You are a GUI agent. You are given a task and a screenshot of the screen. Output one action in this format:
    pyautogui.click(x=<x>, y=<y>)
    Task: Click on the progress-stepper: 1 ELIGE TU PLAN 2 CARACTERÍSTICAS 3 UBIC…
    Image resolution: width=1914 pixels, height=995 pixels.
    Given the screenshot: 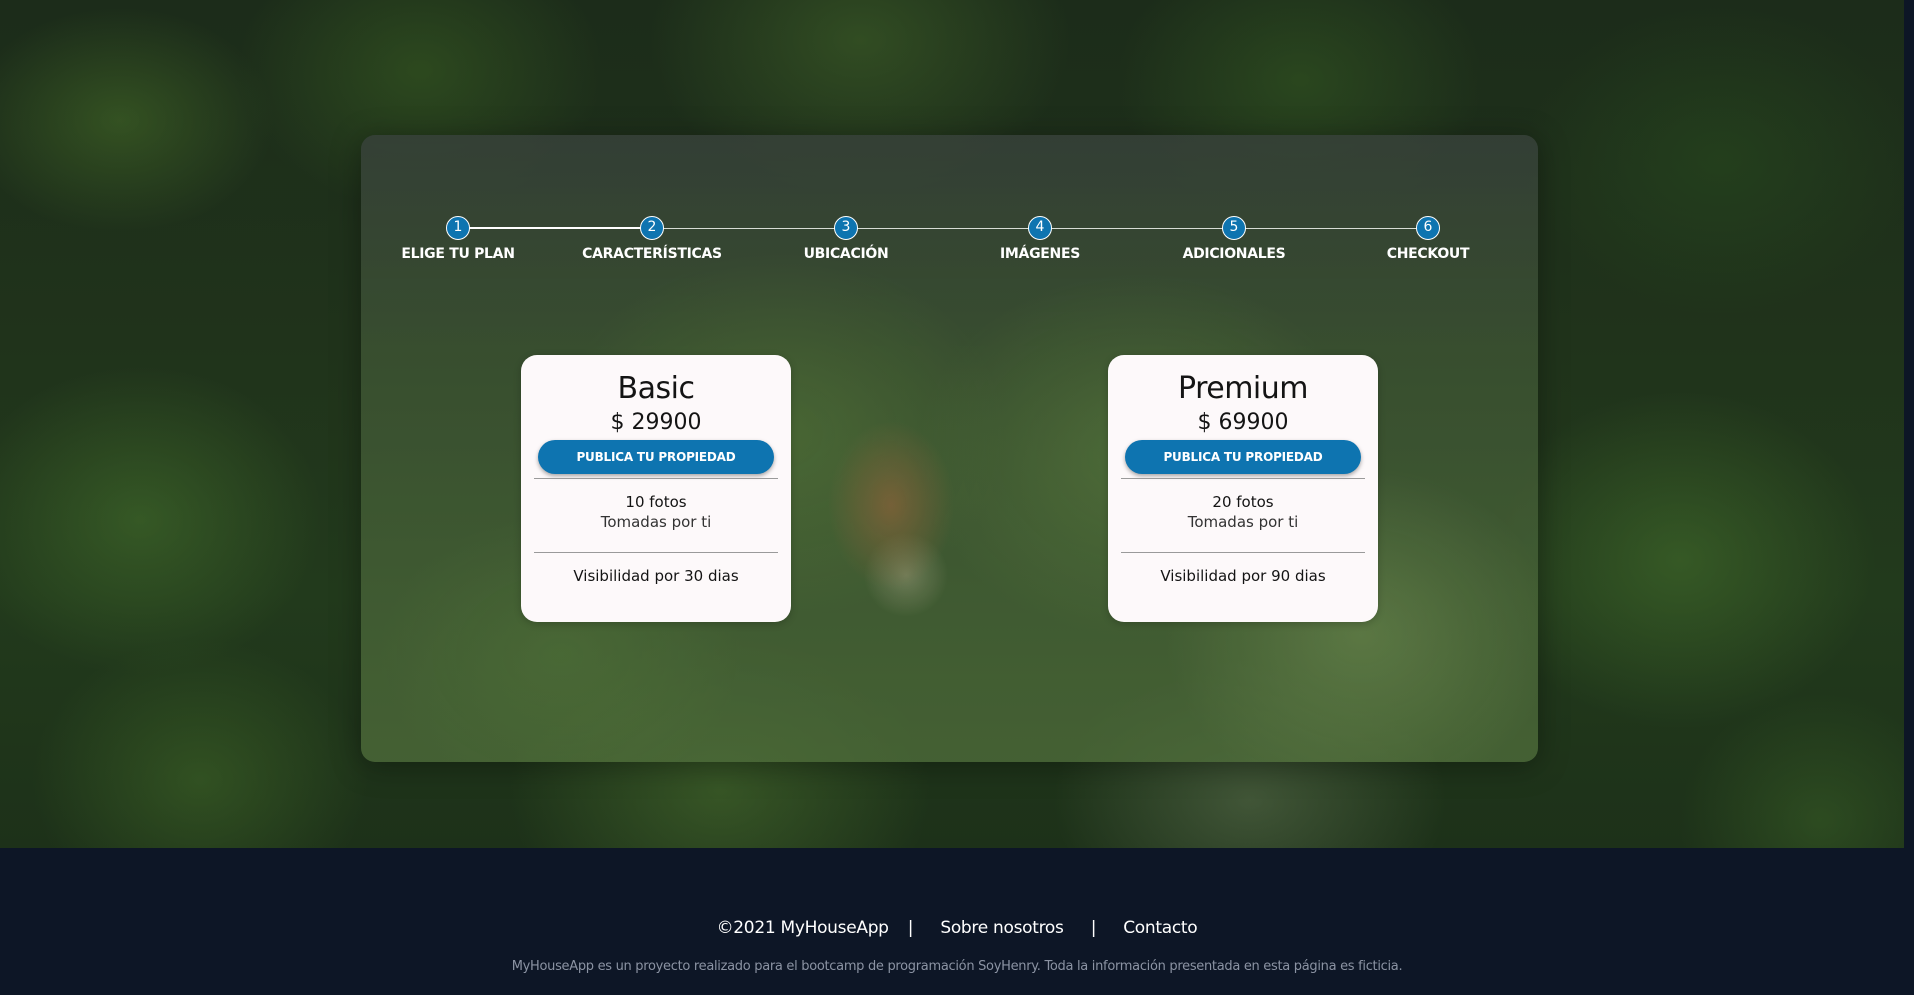 What is the action you would take?
    pyautogui.click(x=949, y=198)
    